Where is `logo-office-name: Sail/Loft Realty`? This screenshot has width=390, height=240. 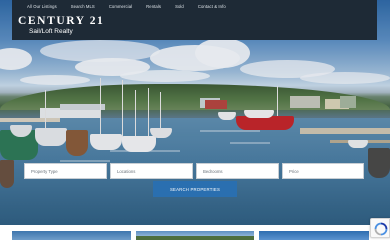 logo-office-name: Sail/Loft Realty is located at coordinates (51, 31).